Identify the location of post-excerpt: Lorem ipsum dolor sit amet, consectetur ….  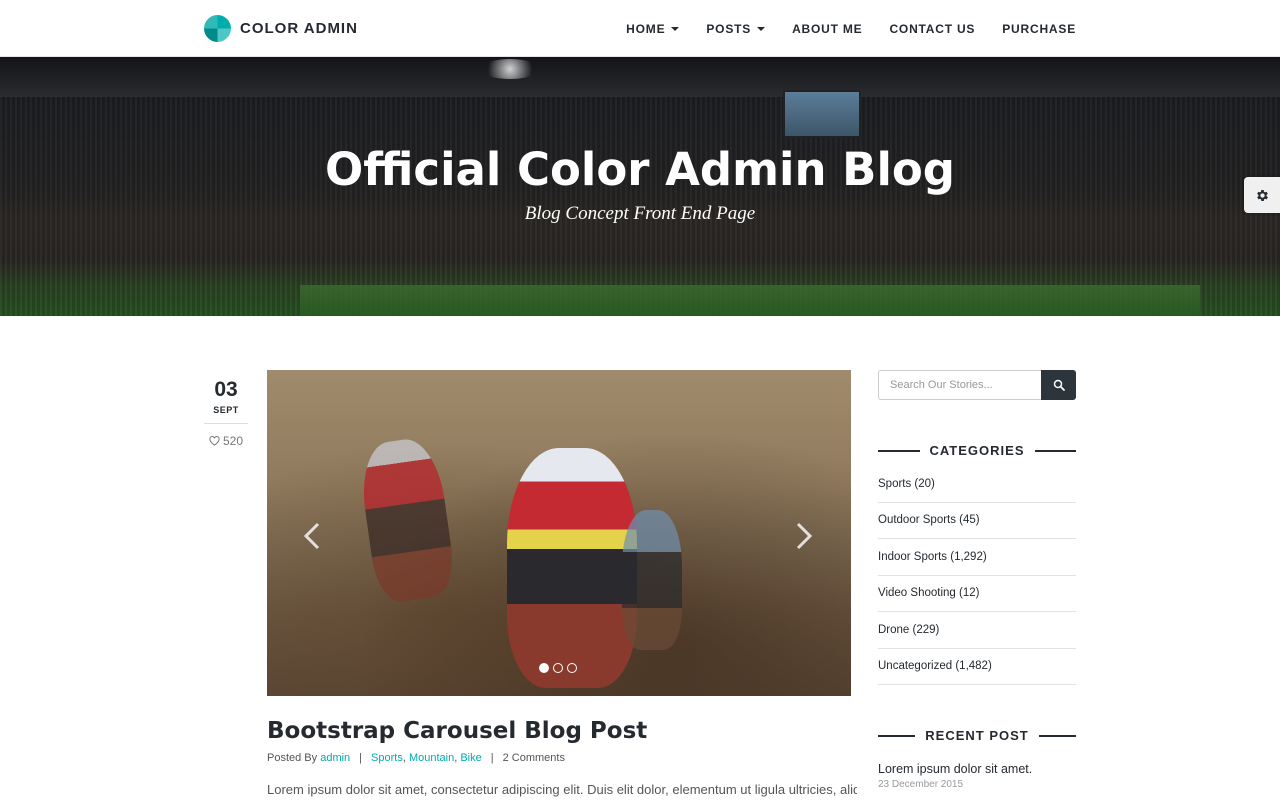
(562, 789).